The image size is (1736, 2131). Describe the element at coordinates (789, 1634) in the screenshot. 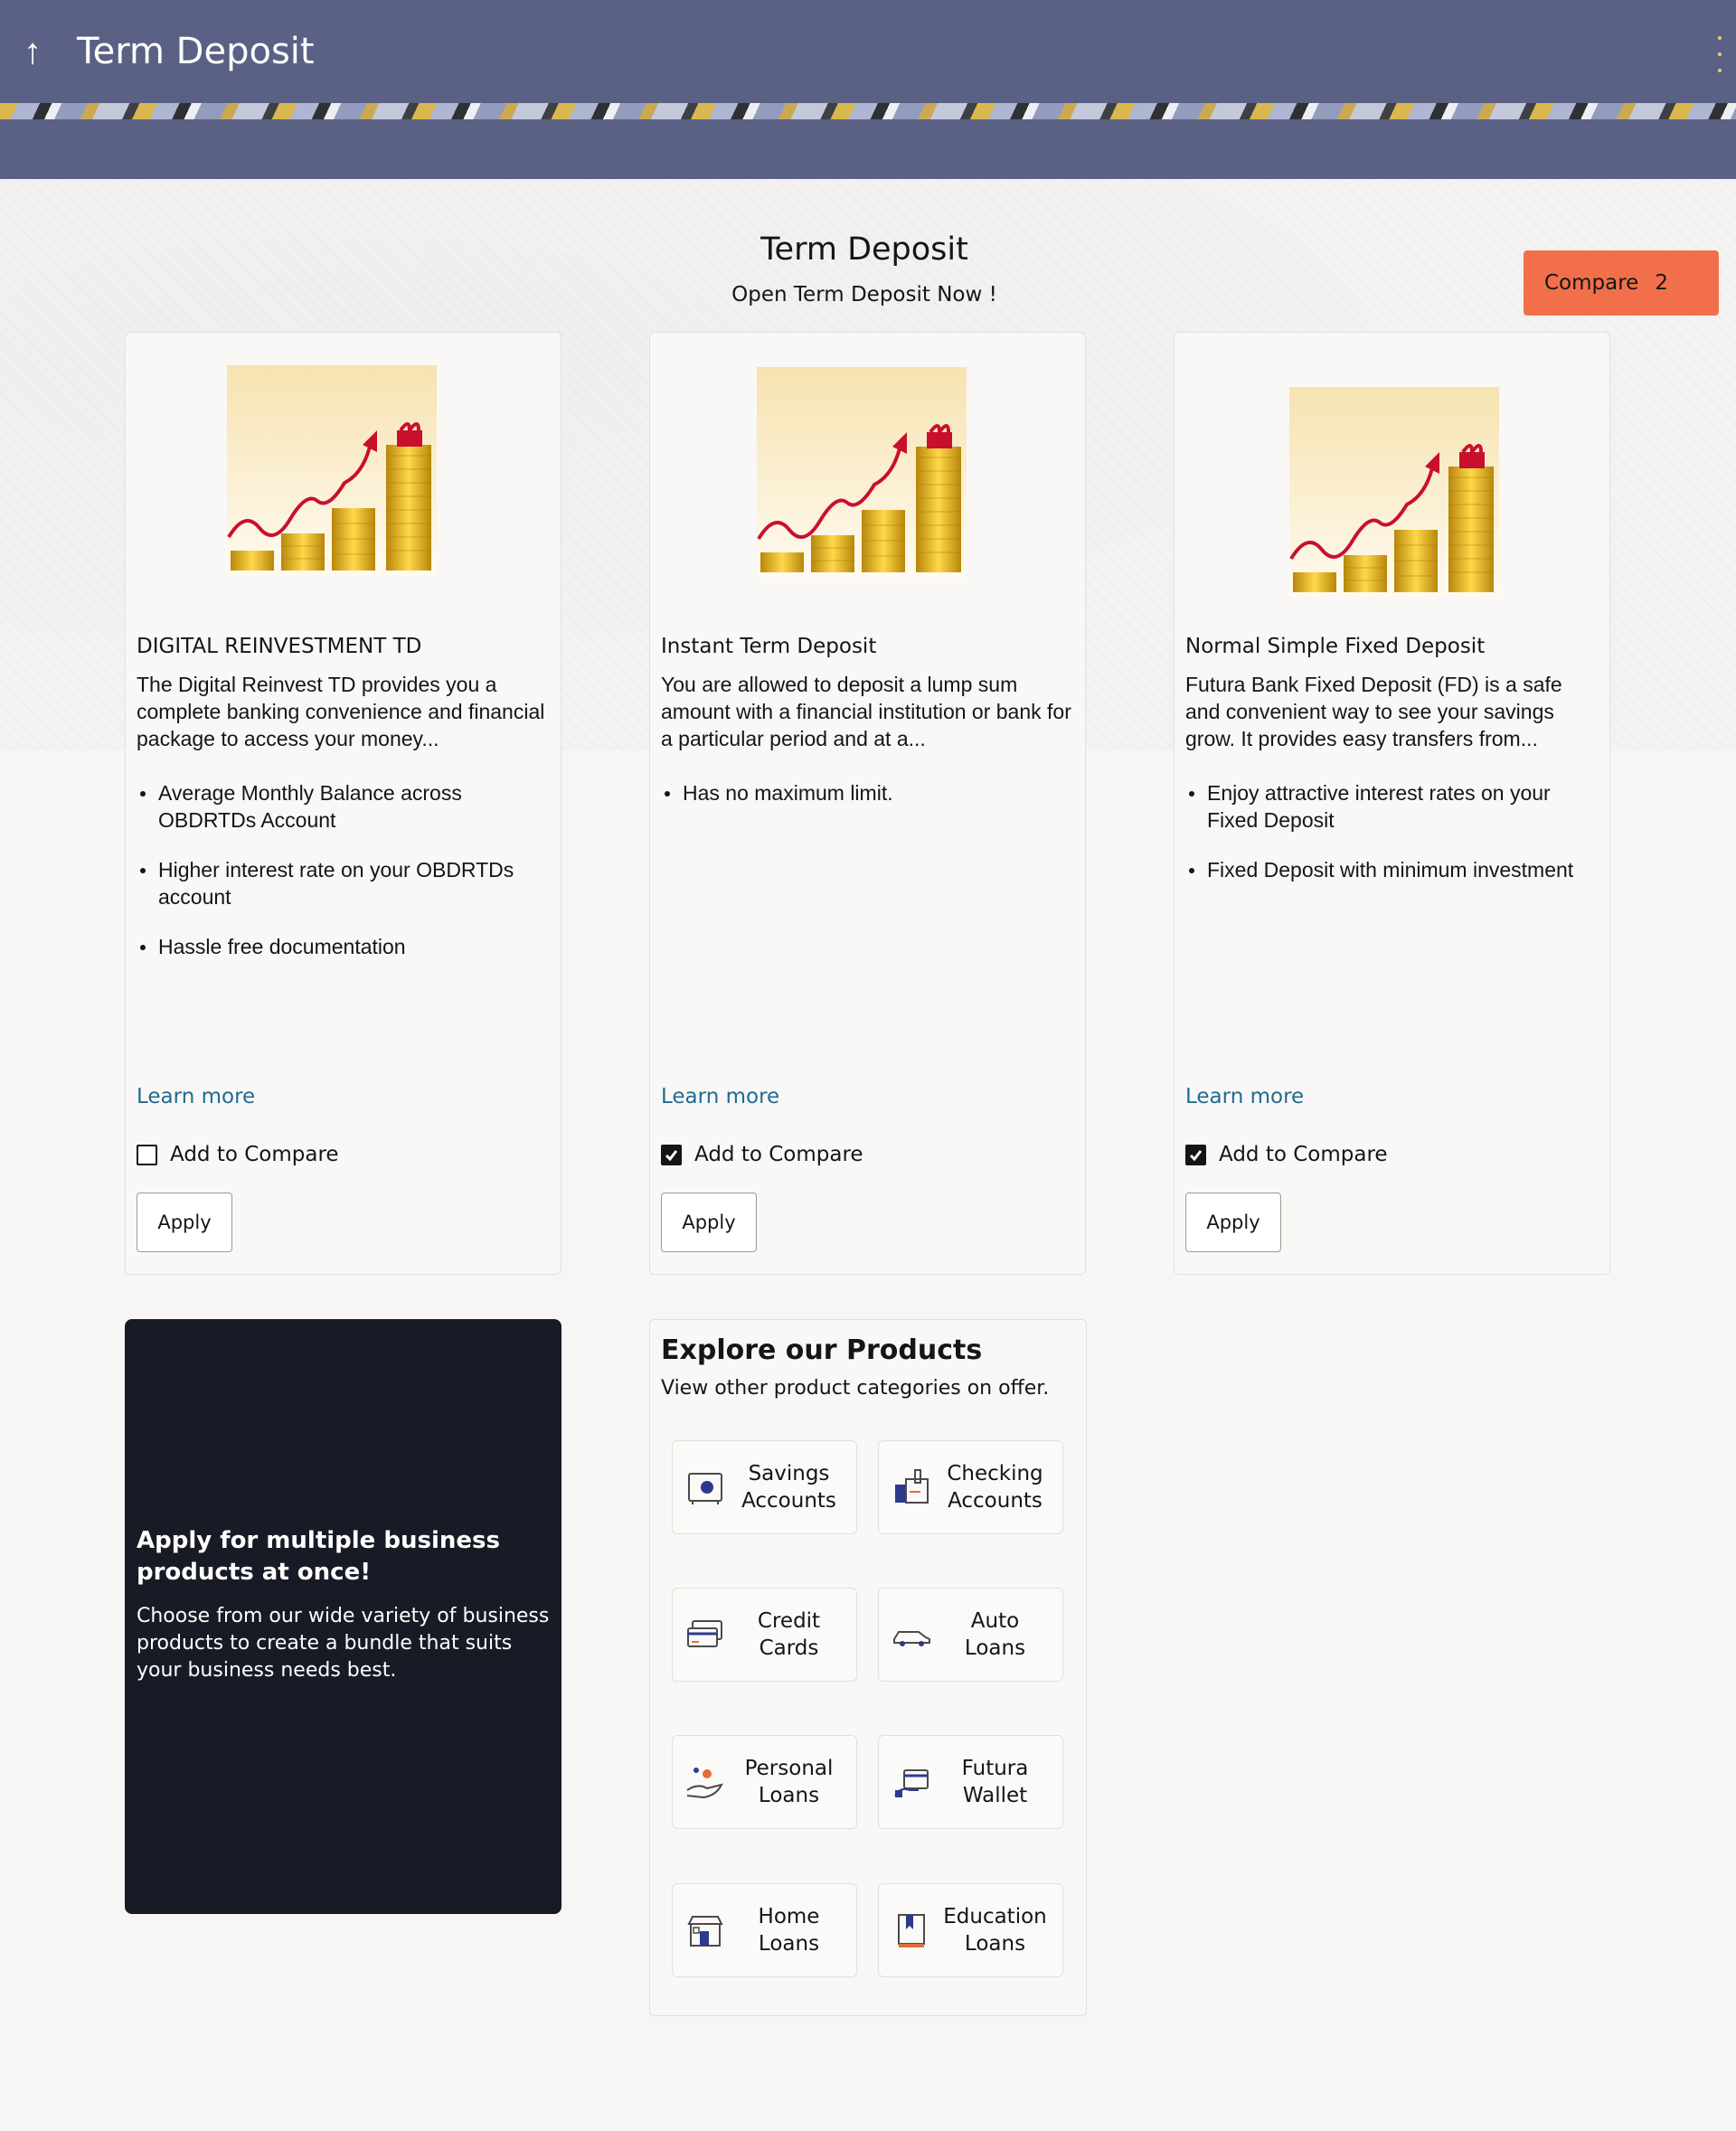

I see `category-label: Credit Cards` at that location.